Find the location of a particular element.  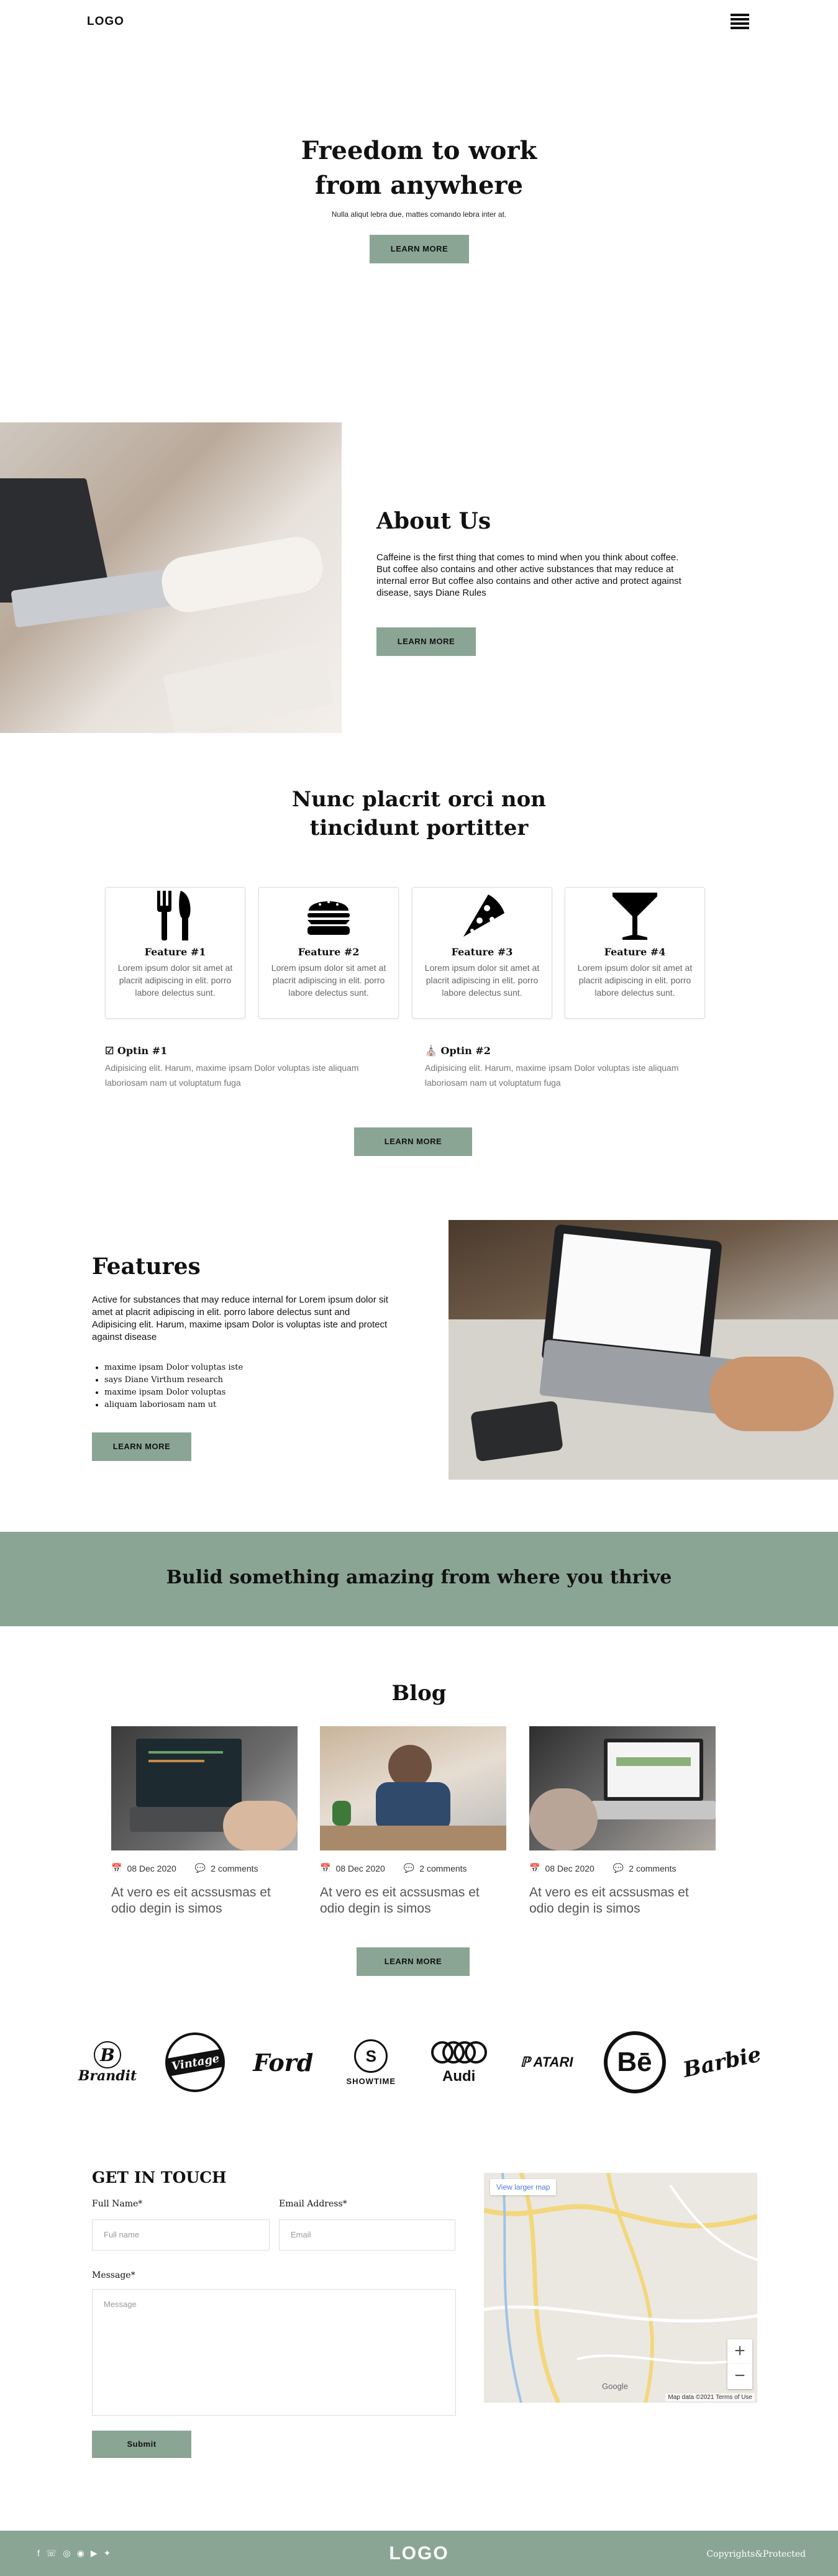

brand-name: ATARI is located at coordinates (553, 2062).